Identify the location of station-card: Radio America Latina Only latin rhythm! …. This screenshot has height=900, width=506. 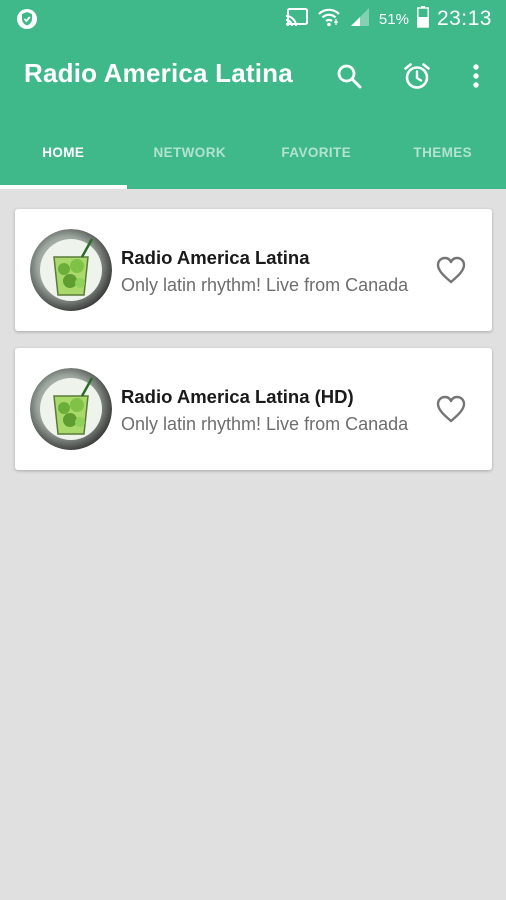
(253, 270).